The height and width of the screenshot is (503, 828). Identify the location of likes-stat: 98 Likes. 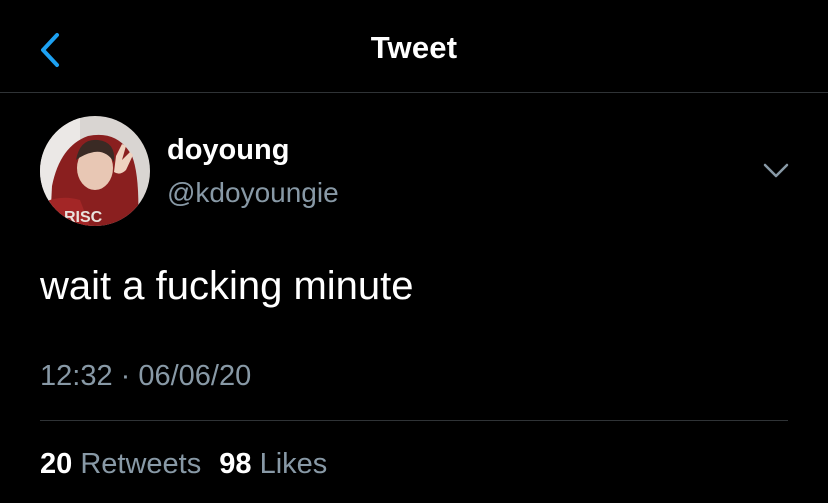
(273, 464).